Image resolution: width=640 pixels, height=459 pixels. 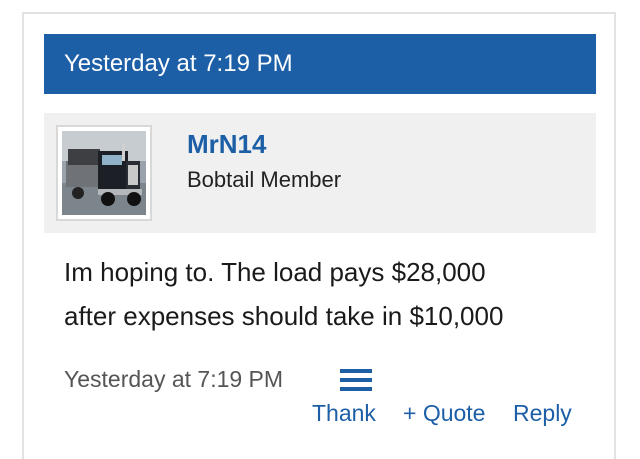 What do you see at coordinates (344, 413) in the screenshot?
I see `thank-button: Thank` at bounding box center [344, 413].